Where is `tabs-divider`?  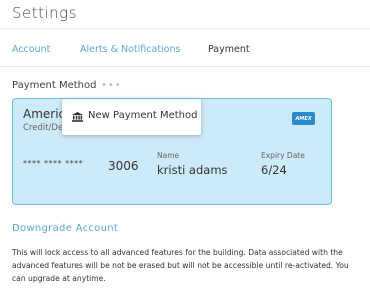 tabs-divider is located at coordinates (185, 66).